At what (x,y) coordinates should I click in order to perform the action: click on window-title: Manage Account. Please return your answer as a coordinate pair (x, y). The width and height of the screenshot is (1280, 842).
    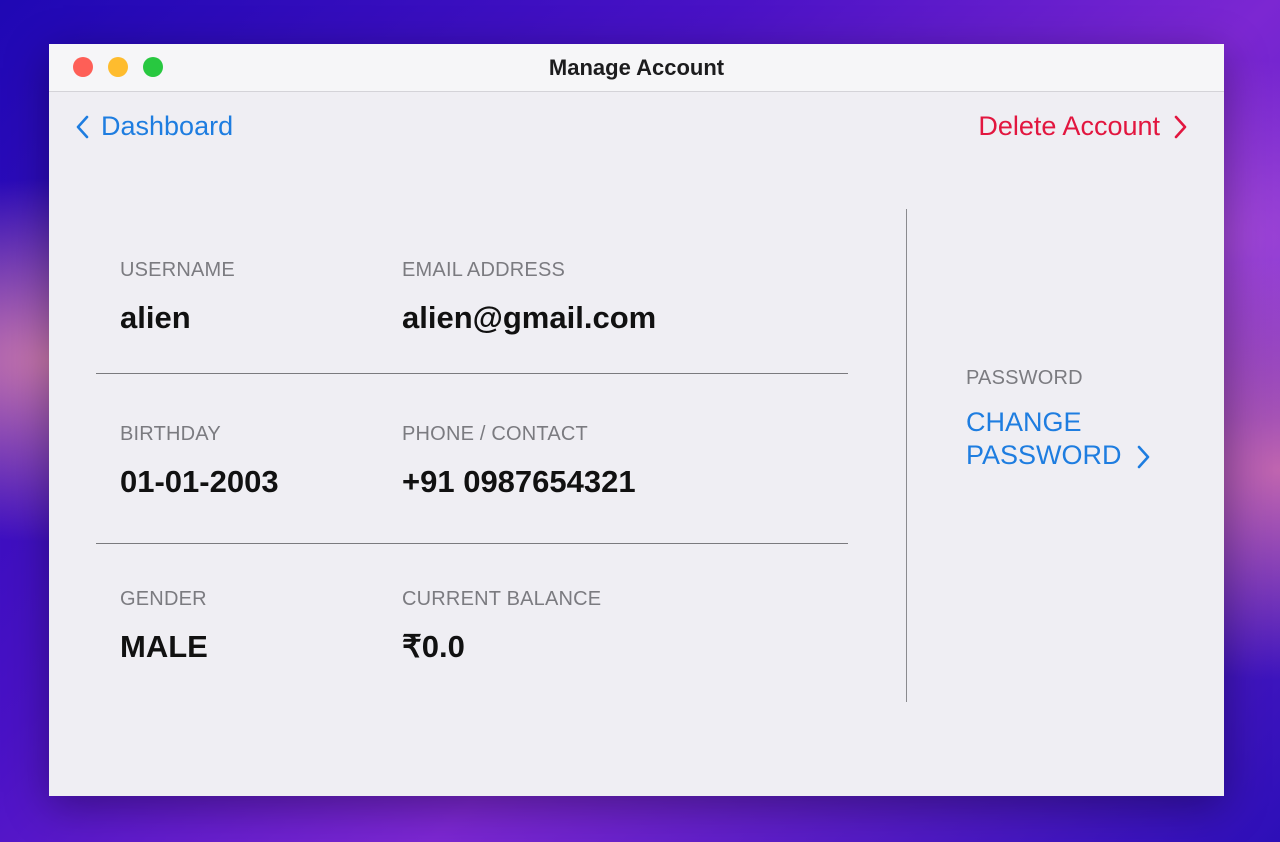
    Looking at the image, I should click on (636, 67).